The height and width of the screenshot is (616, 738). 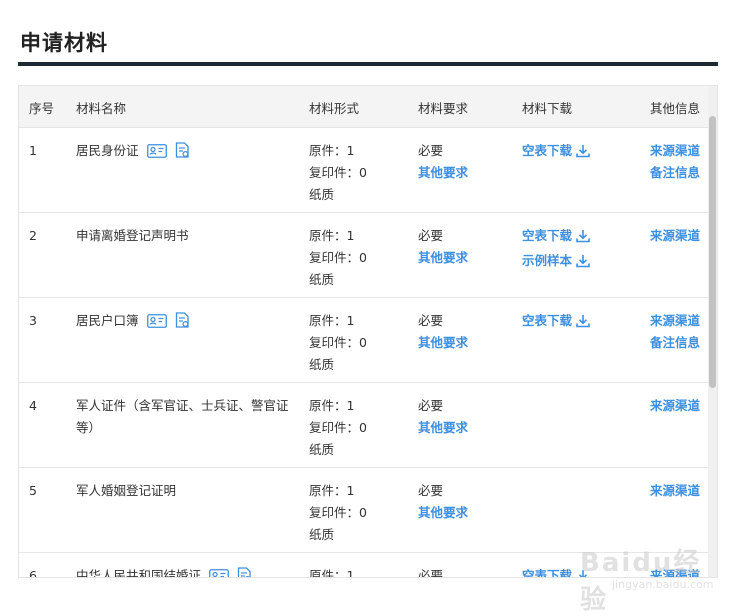 I want to click on row-number: 1, so click(x=33, y=150).